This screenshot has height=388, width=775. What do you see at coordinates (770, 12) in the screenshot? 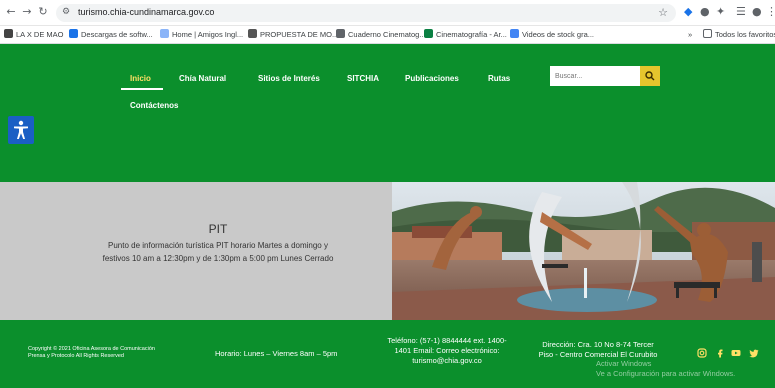
I see `menu-icon: ⋮` at bounding box center [770, 12].